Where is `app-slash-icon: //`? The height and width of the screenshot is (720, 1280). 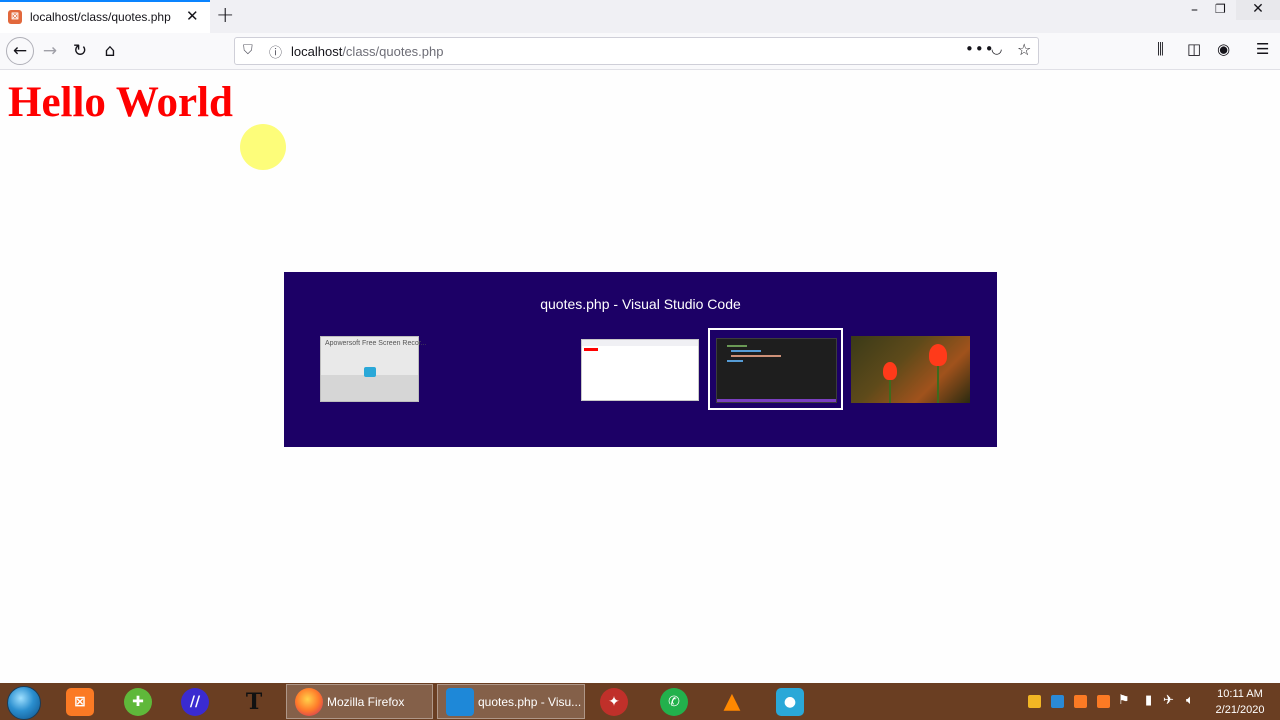
app-slash-icon: // is located at coordinates (195, 702).